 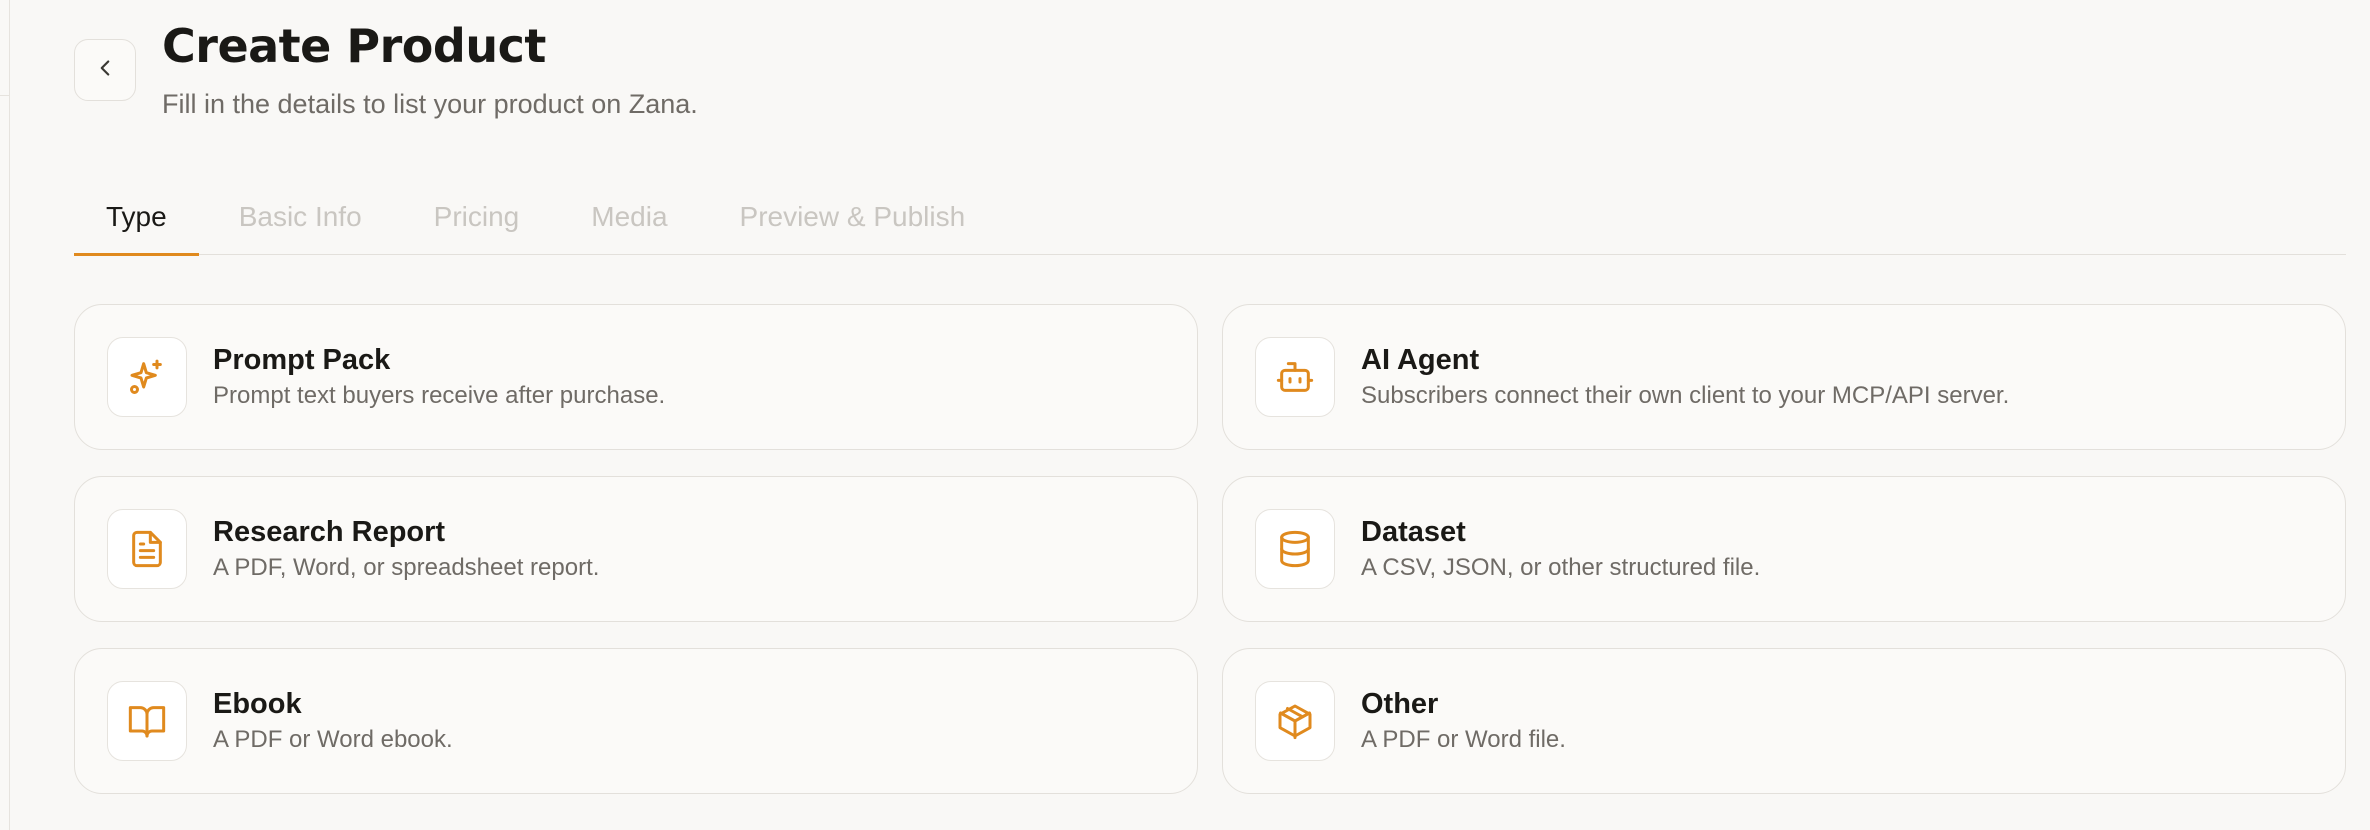 What do you see at coordinates (300, 217) in the screenshot?
I see `tab-basic-info: Basic Info` at bounding box center [300, 217].